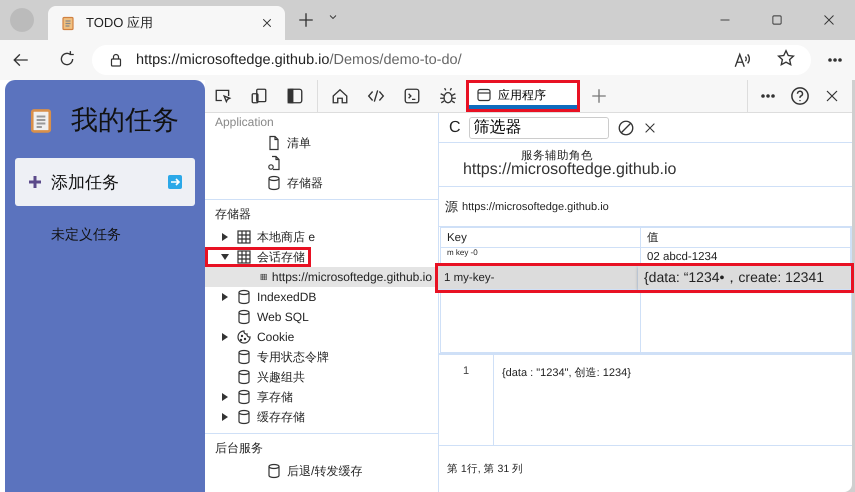 The height and width of the screenshot is (492, 855). What do you see at coordinates (258, 257) in the screenshot?
I see `tree-item: 会话存储` at bounding box center [258, 257].